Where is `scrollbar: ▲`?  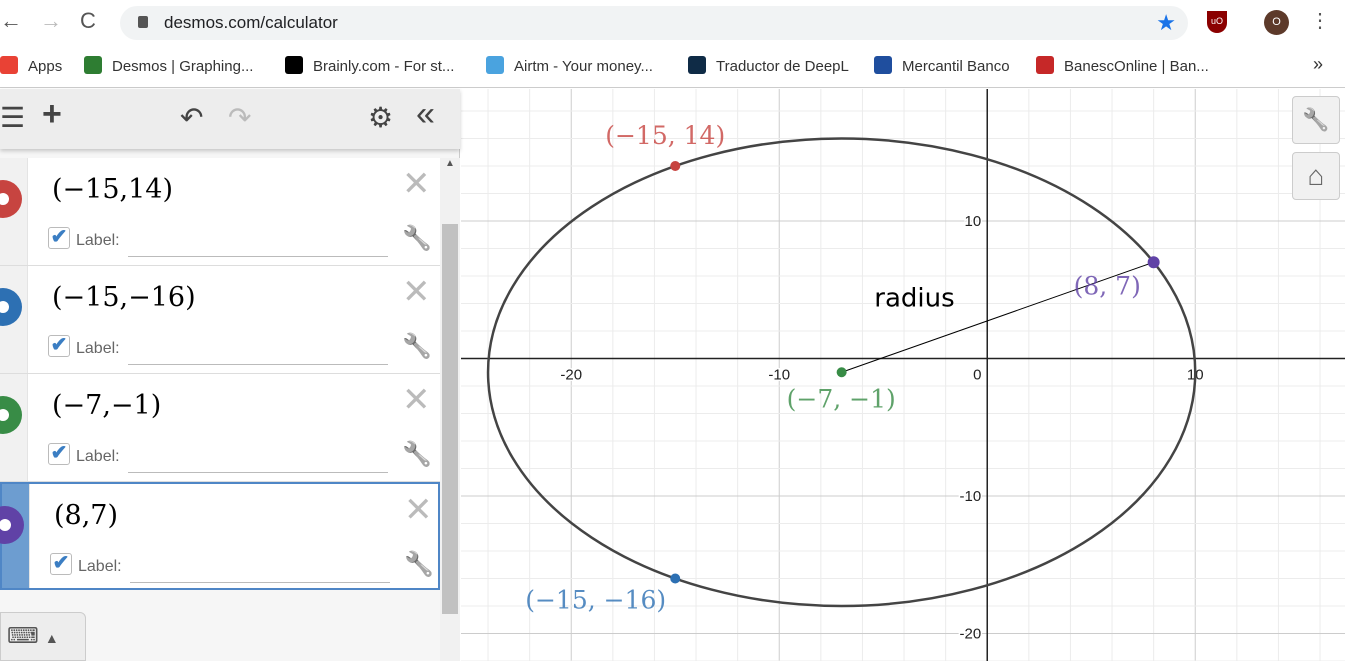
scrollbar: ▲ is located at coordinates (450, 409).